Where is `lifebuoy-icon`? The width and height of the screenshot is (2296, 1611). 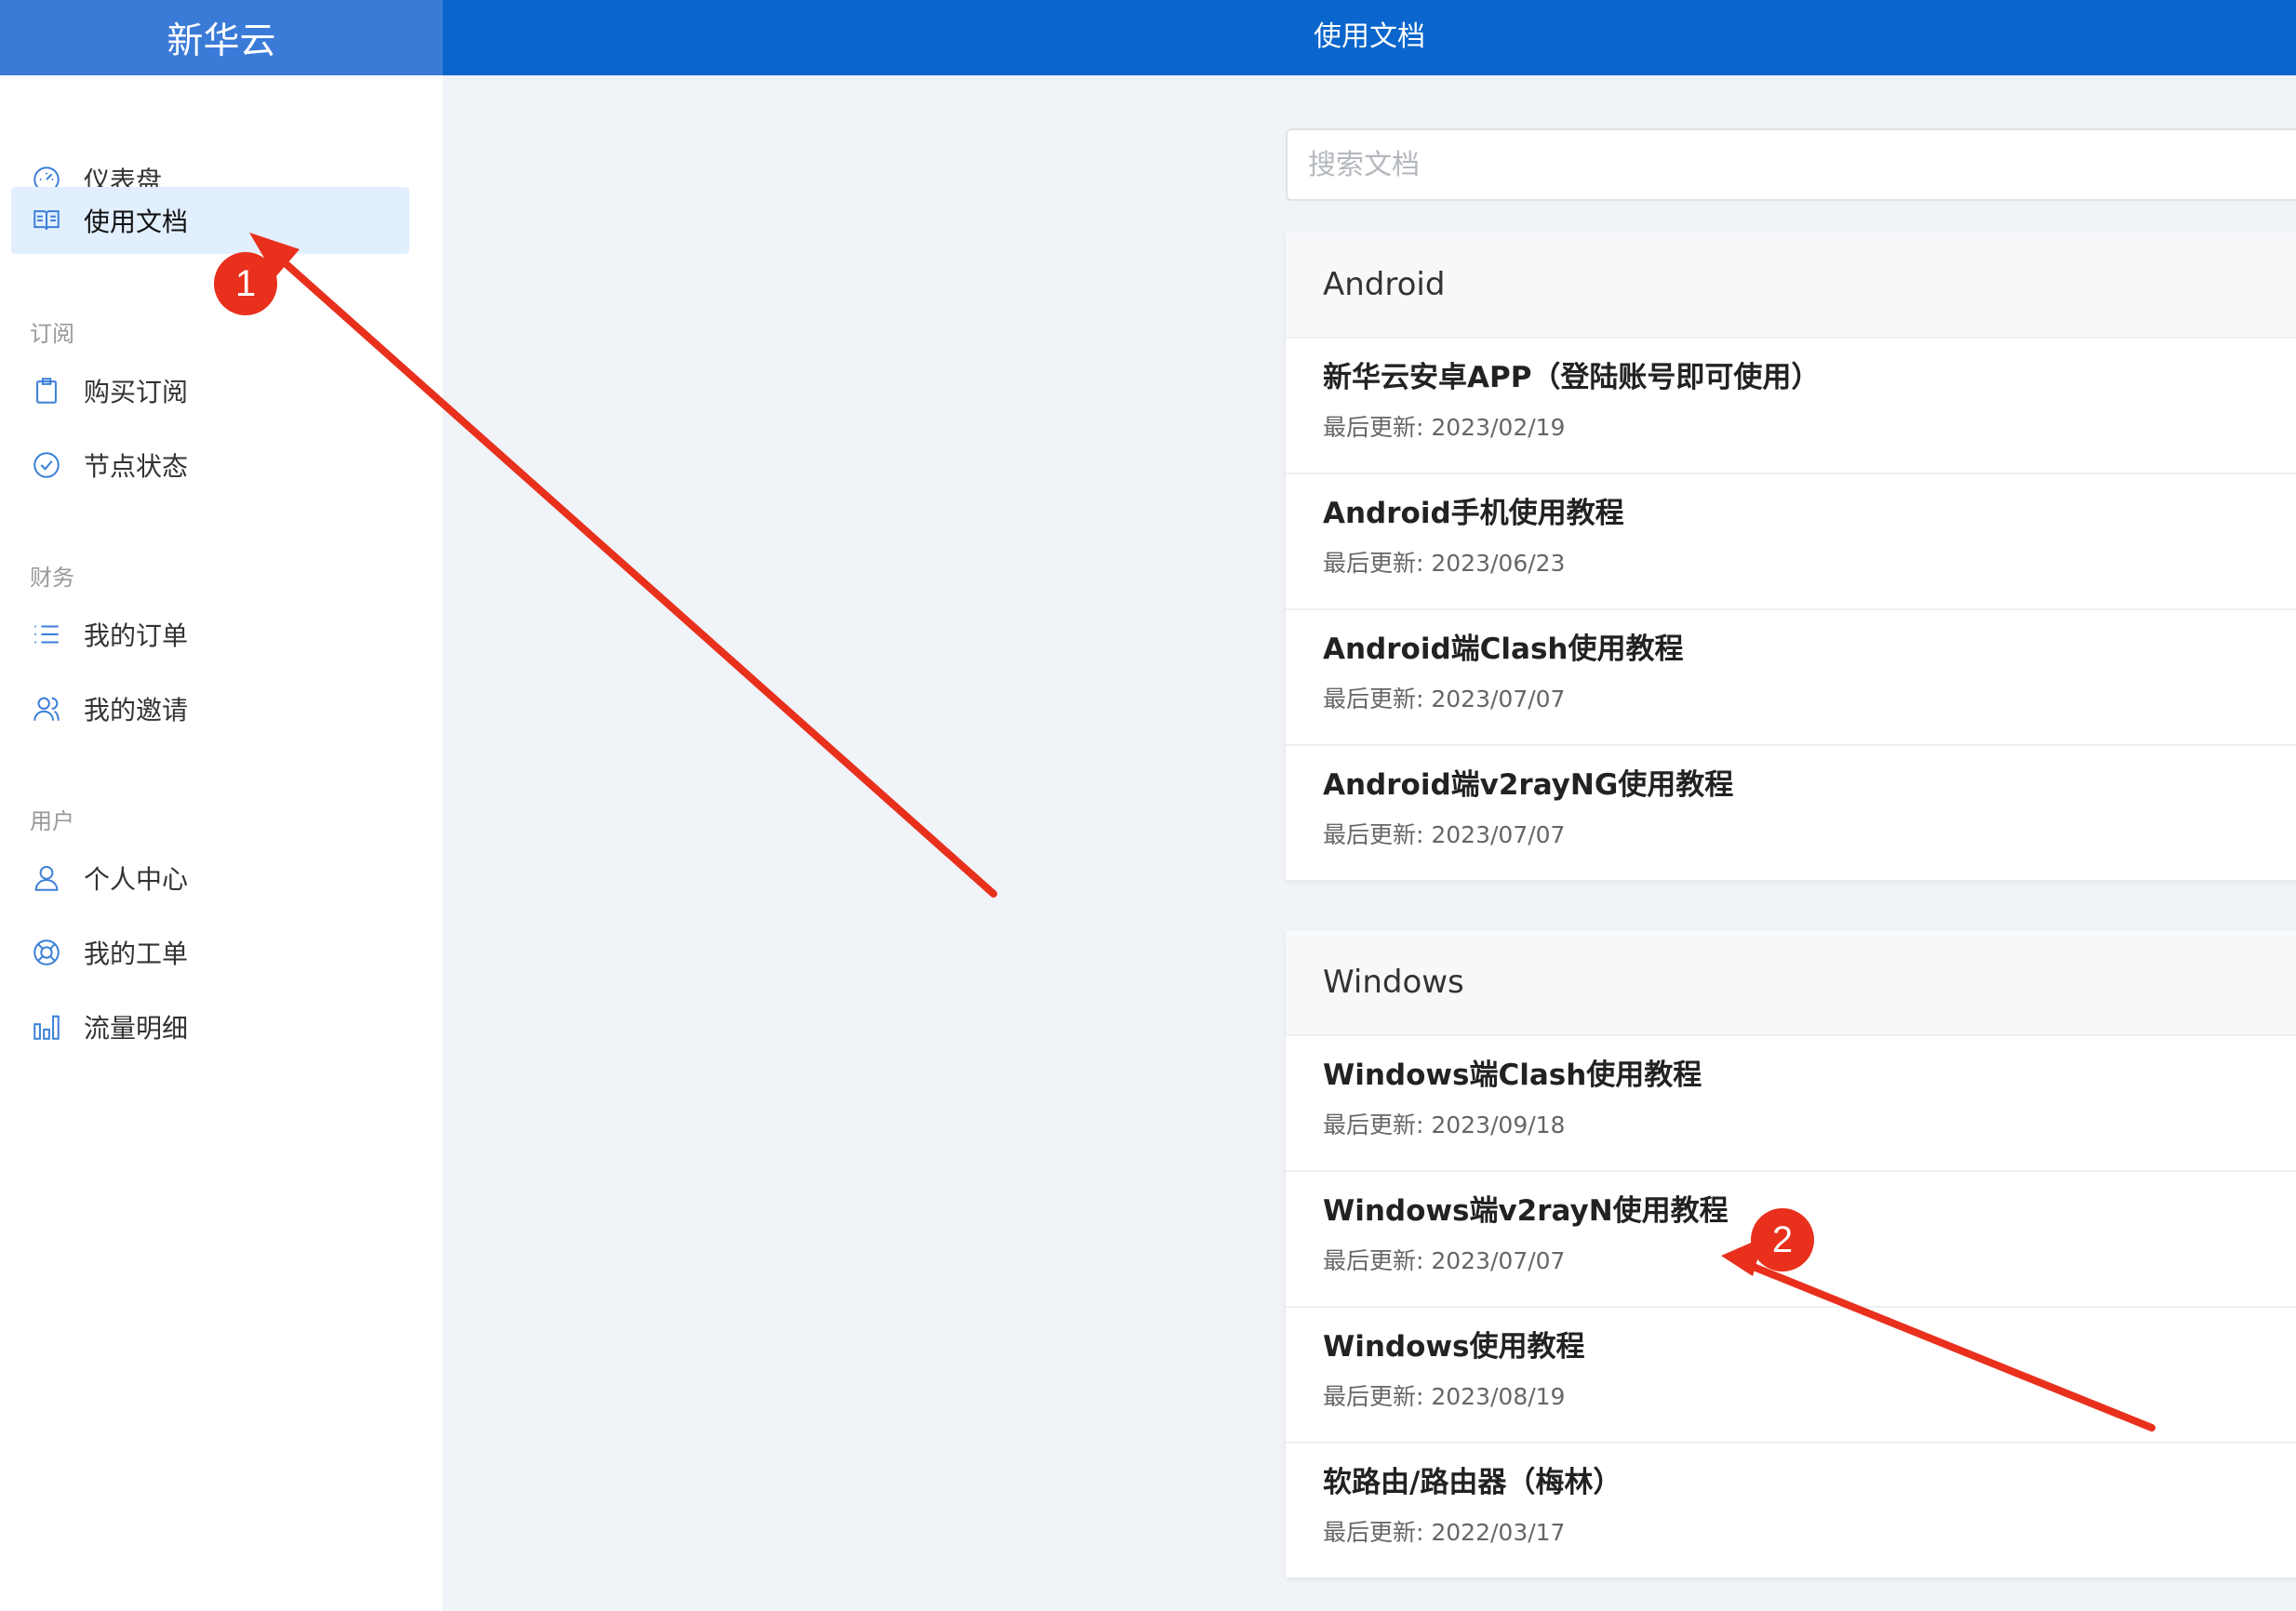 lifebuoy-icon is located at coordinates (46, 952).